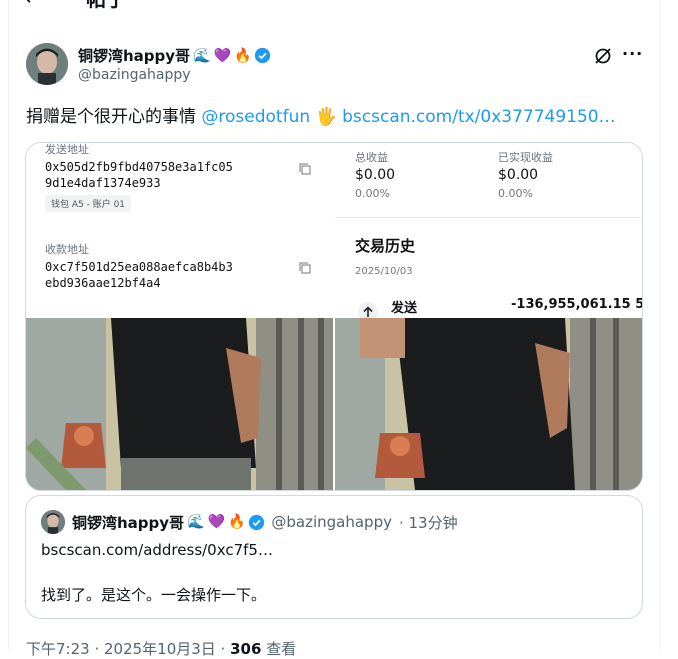 Image resolution: width=678 pixels, height=659 pixels. What do you see at coordinates (255, 117) in the screenshot?
I see `mention-link: @rosedotfun` at bounding box center [255, 117].